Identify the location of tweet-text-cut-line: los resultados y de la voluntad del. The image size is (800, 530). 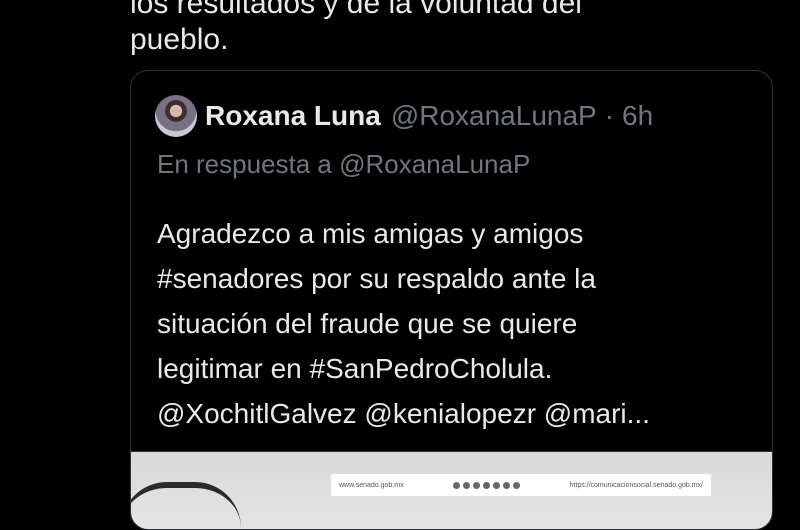
(356, 10).